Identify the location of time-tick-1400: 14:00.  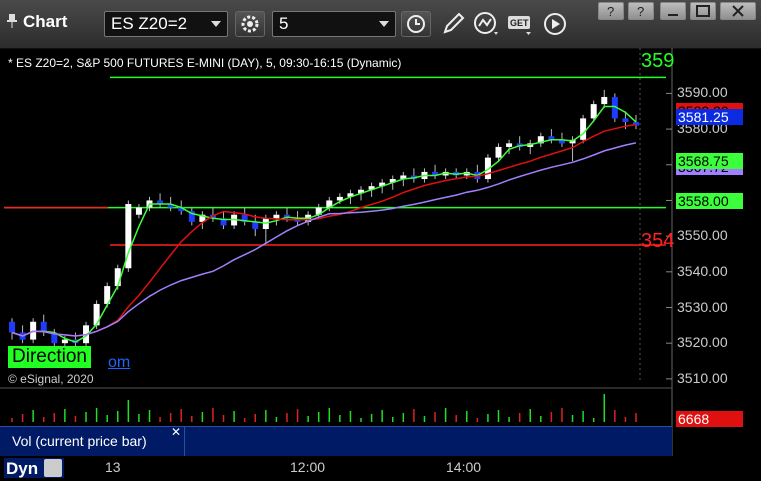
(464, 467).